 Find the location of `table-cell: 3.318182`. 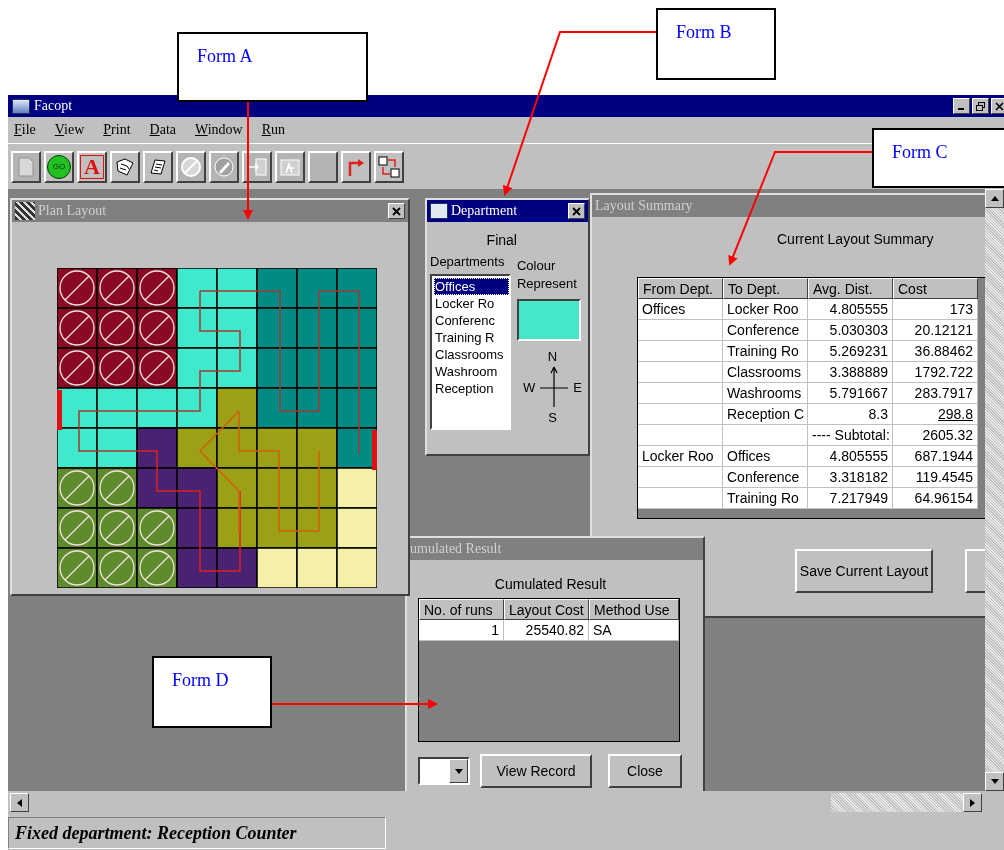

table-cell: 3.318182 is located at coordinates (850, 477).